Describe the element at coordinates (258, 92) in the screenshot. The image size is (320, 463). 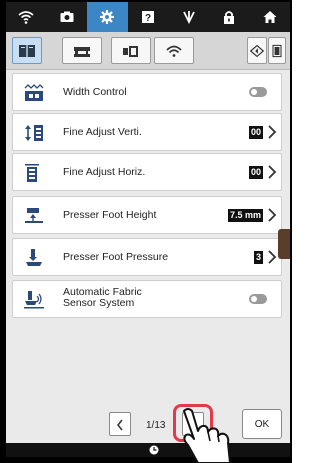
I see `width-control-toggle` at that location.